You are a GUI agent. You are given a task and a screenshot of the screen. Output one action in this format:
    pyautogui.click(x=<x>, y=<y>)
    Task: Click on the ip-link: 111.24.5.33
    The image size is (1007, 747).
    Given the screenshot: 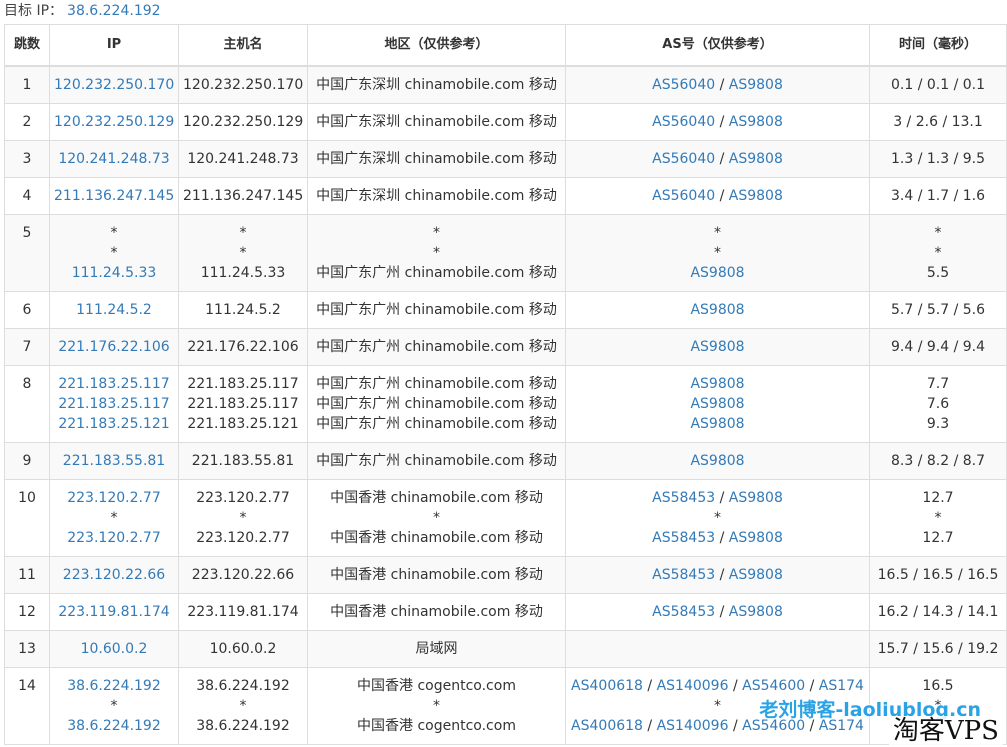 What is the action you would take?
    pyautogui.click(x=114, y=273)
    